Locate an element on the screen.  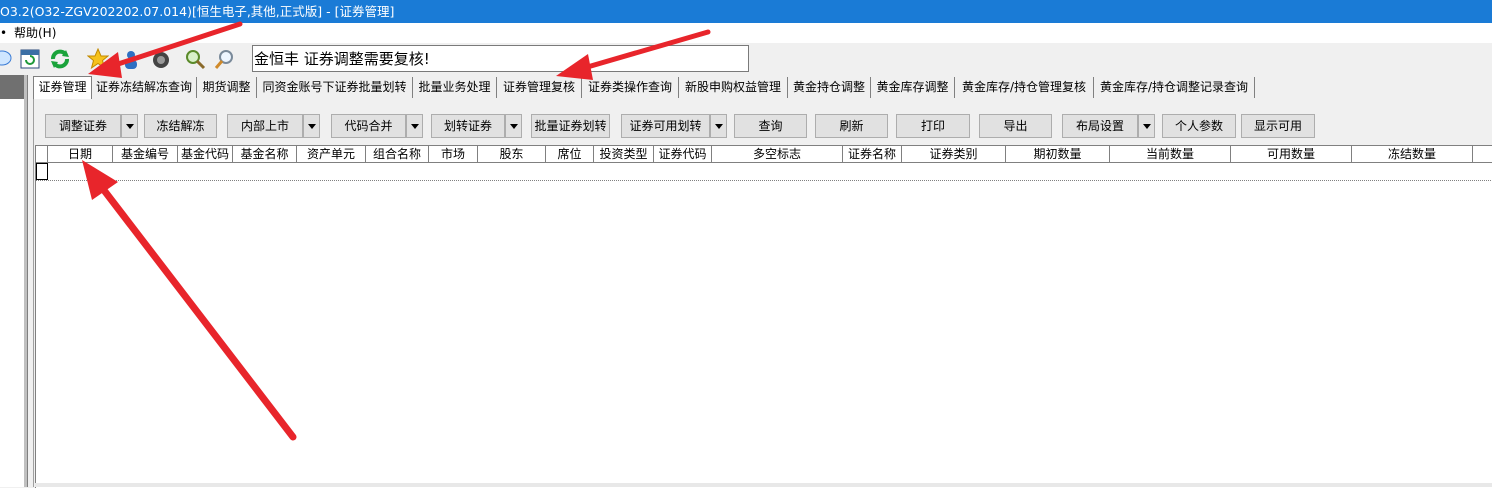
column-header: 可用数量 is located at coordinates (1291, 154).